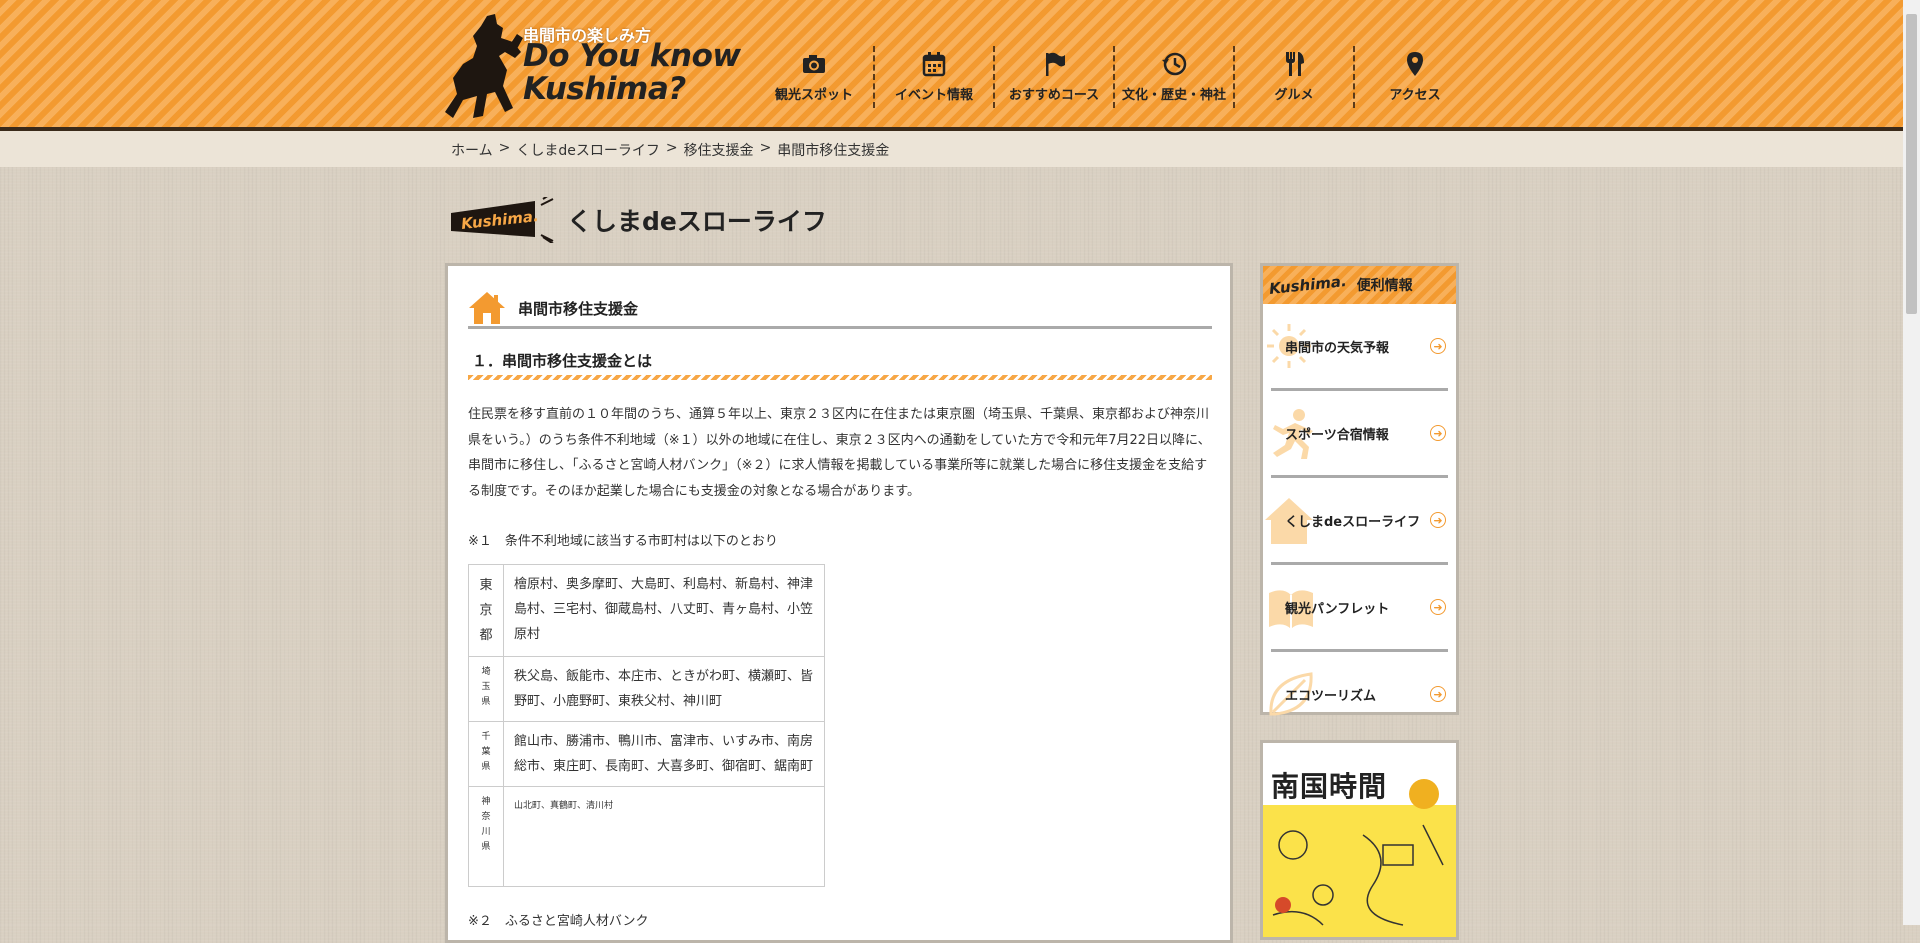 The height and width of the screenshot is (943, 1920). I want to click on sidebar-item-label: スポーツ合宿情報, so click(1337, 435).